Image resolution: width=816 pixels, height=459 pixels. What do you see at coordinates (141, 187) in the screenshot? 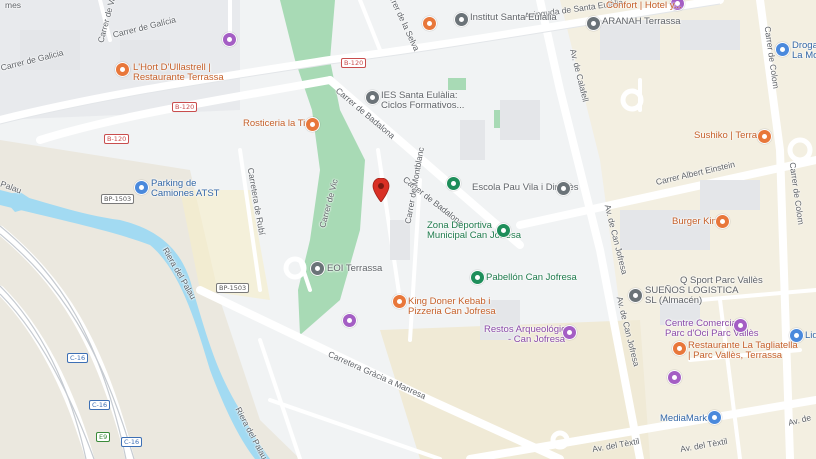
I see `parking-icon` at bounding box center [141, 187].